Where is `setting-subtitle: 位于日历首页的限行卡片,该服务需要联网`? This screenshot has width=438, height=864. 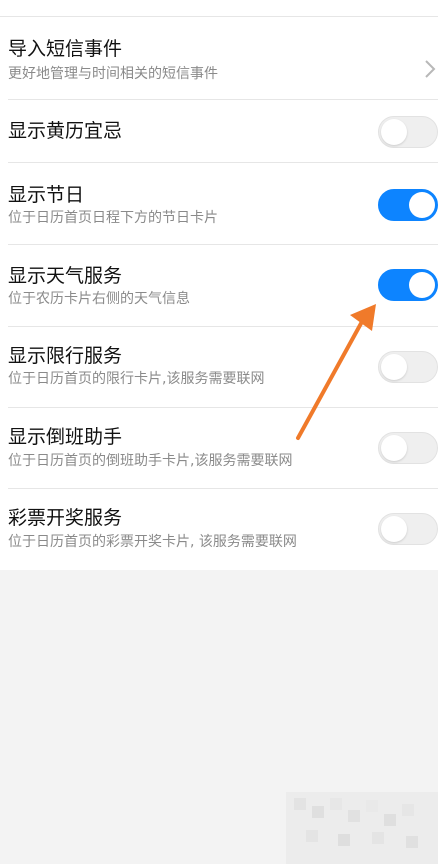
setting-subtitle: 位于日历首页的限行卡片,该服务需要联网 is located at coordinates (136, 379).